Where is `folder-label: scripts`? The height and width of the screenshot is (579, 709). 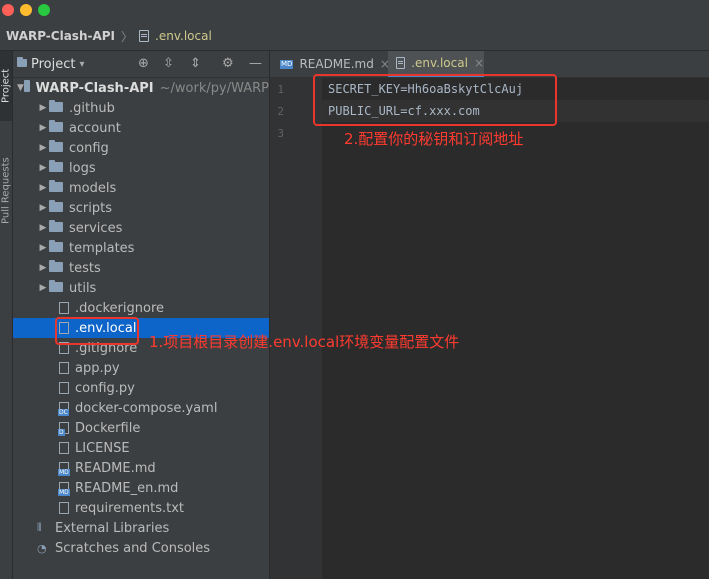 folder-label: scripts is located at coordinates (90, 208).